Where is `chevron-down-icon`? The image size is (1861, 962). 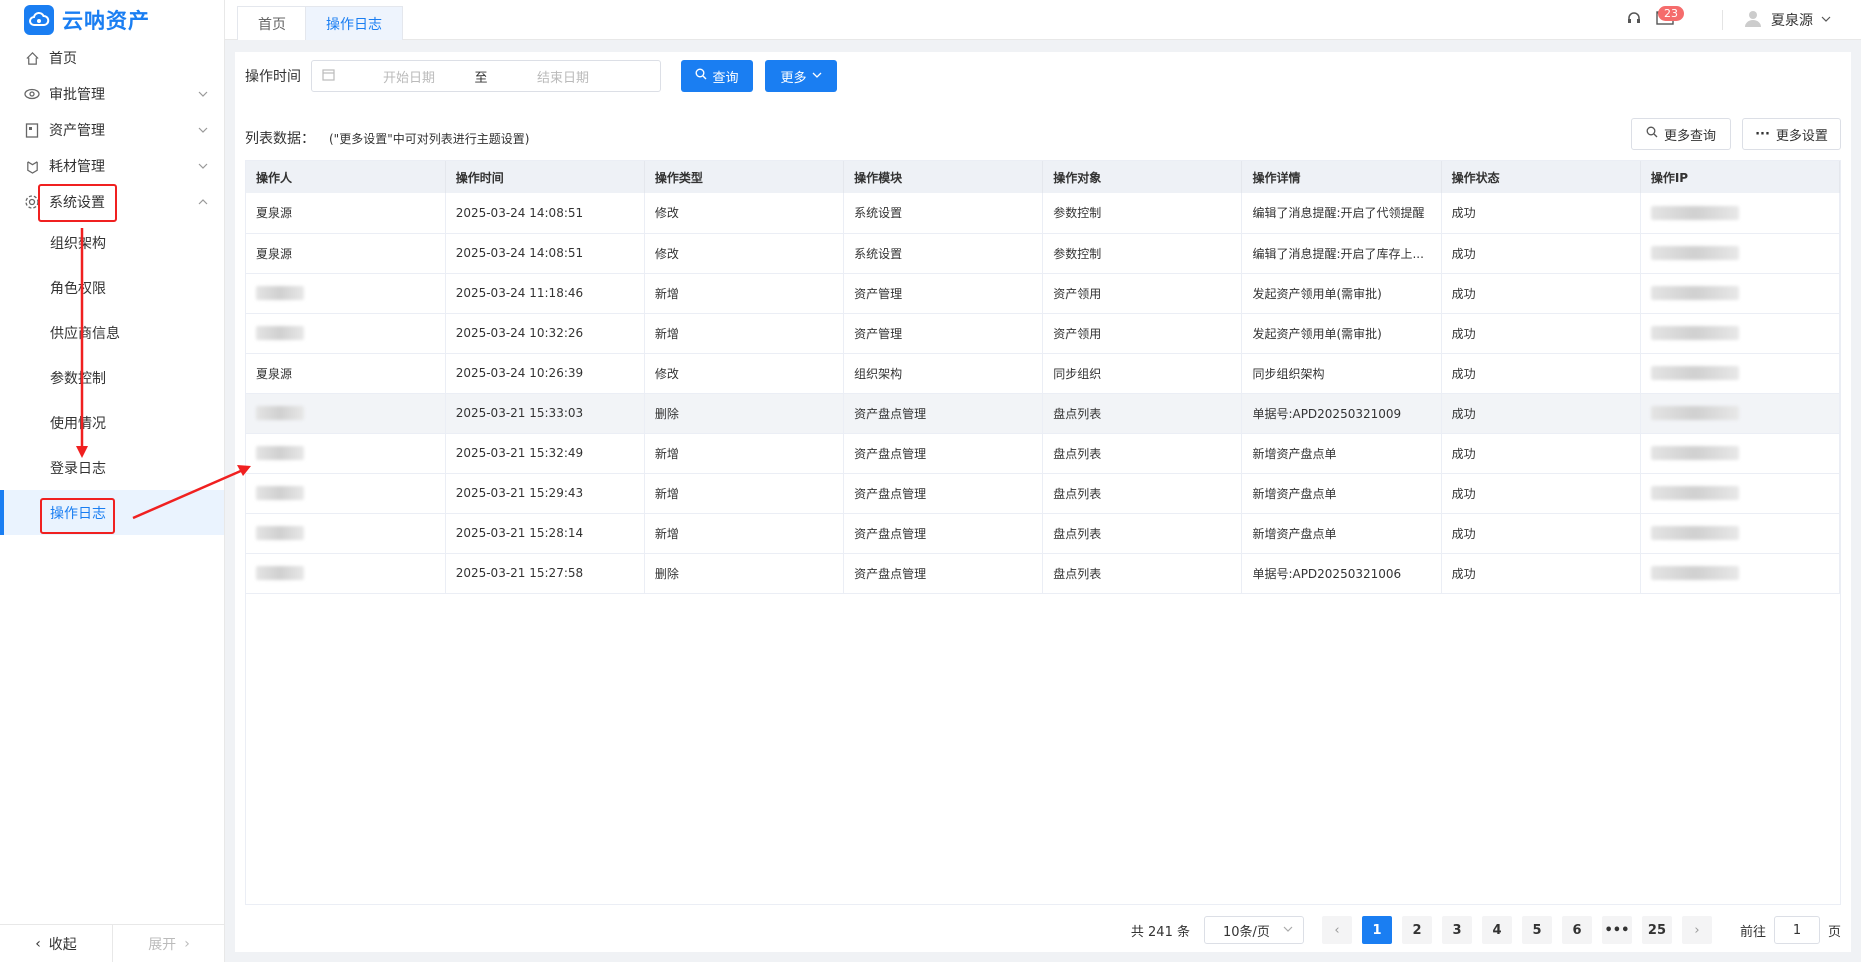 chevron-down-icon is located at coordinates (203, 167).